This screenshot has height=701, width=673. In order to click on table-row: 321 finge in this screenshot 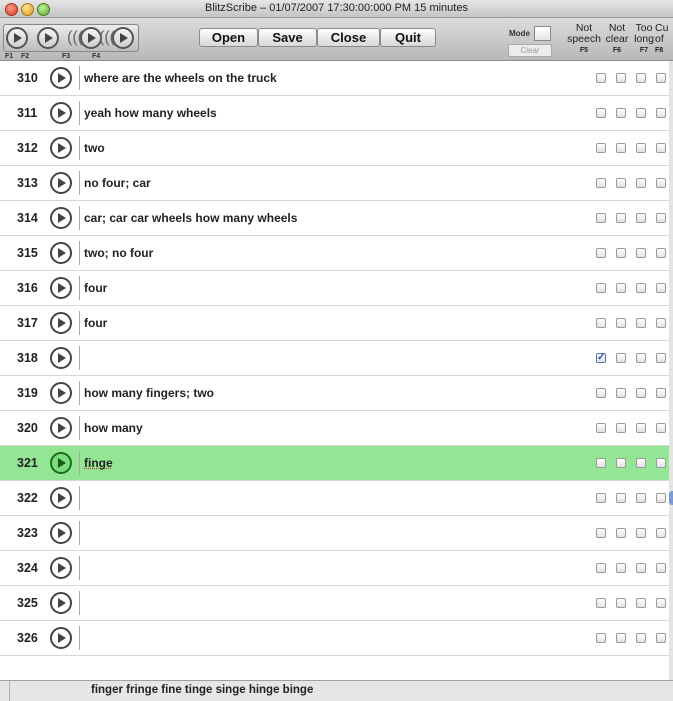, I will do `click(334, 463)`.